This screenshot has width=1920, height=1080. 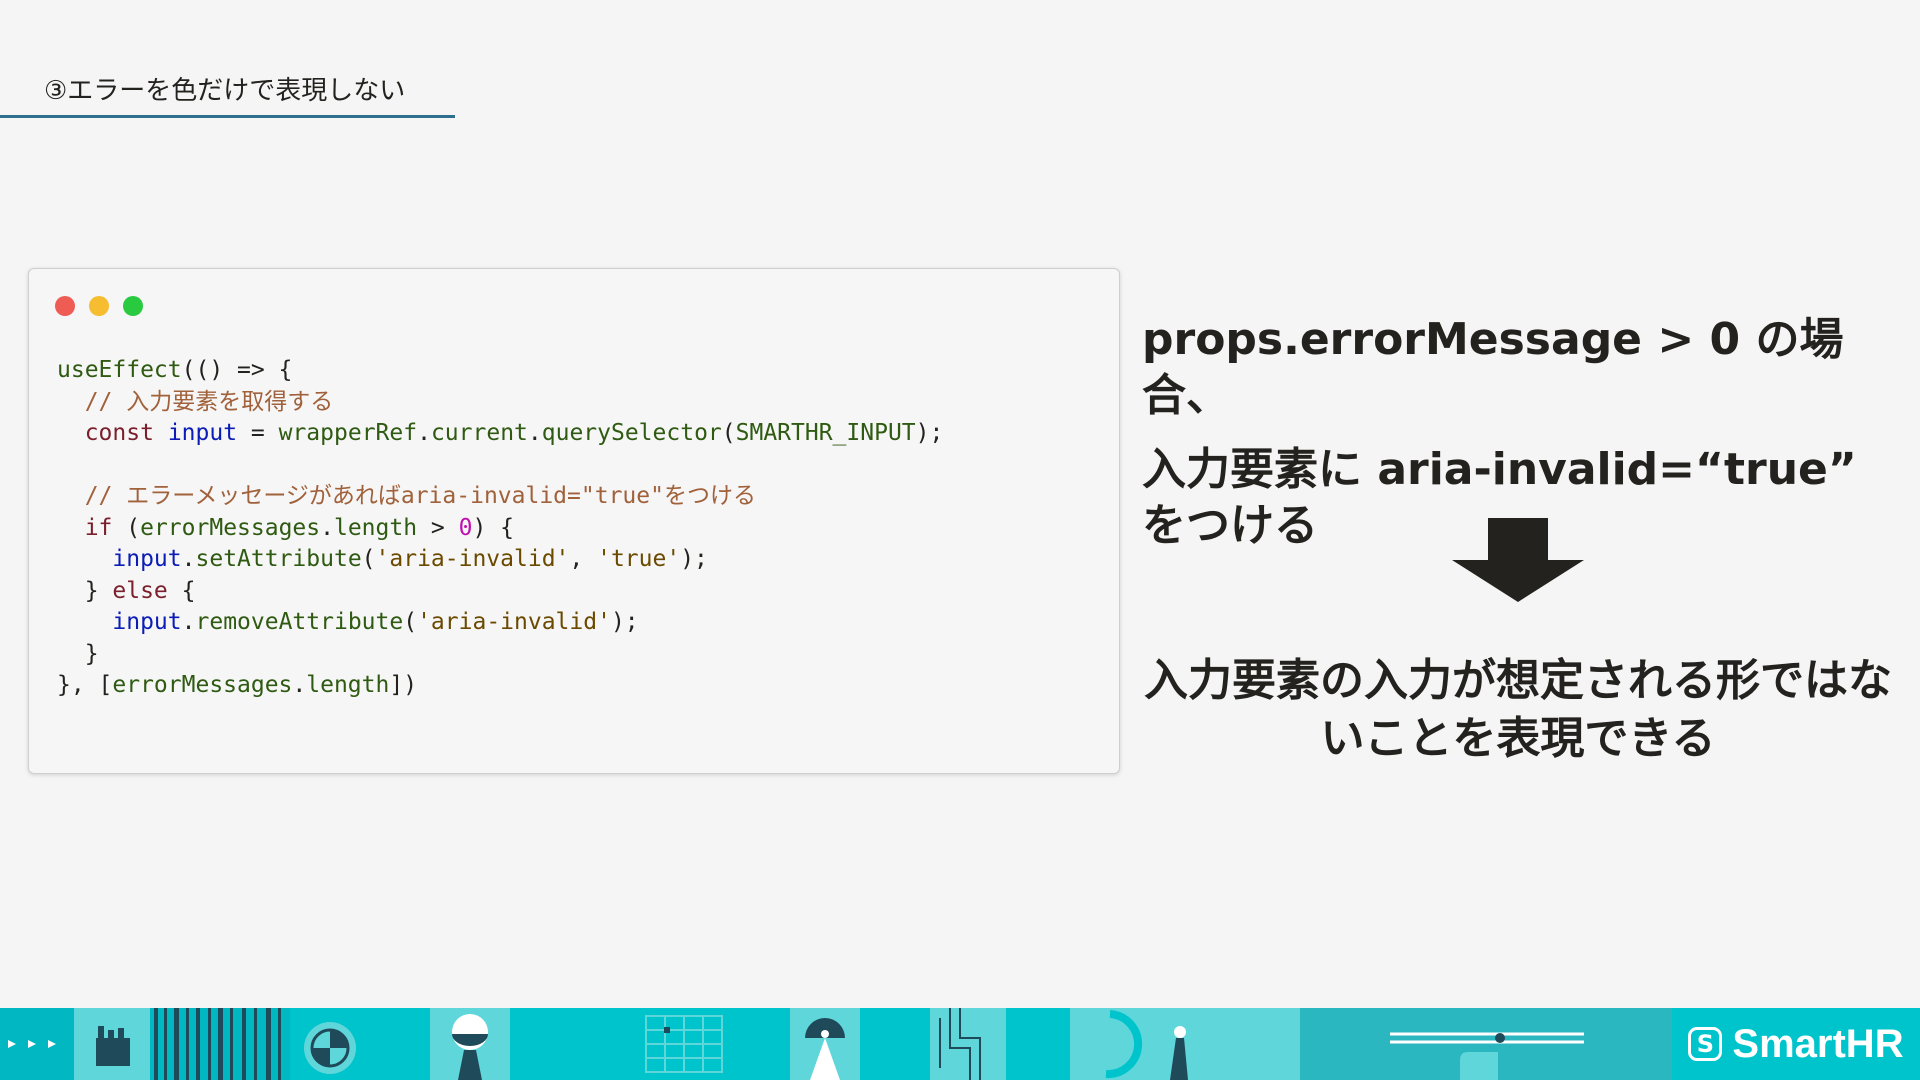 What do you see at coordinates (403, 685) in the screenshot?
I see `code-token: ])` at bounding box center [403, 685].